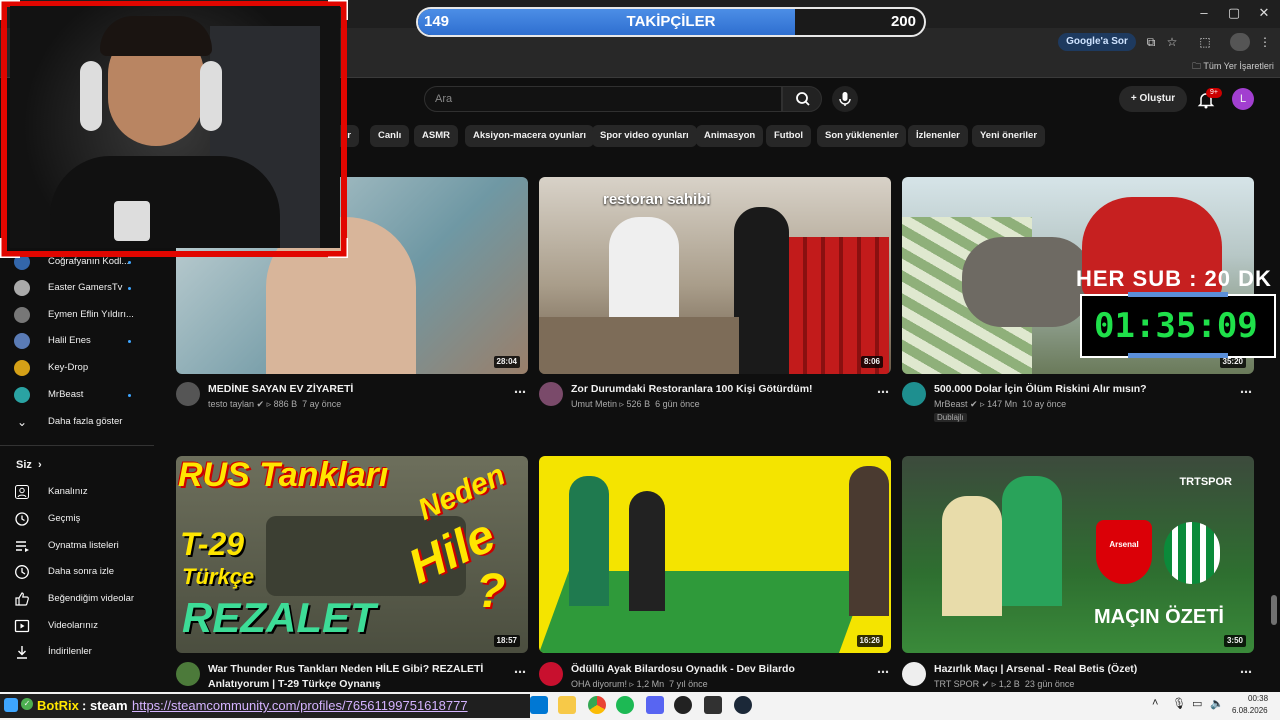  I want to click on timer-heading: HER SUB : 20 DK, so click(1174, 278).